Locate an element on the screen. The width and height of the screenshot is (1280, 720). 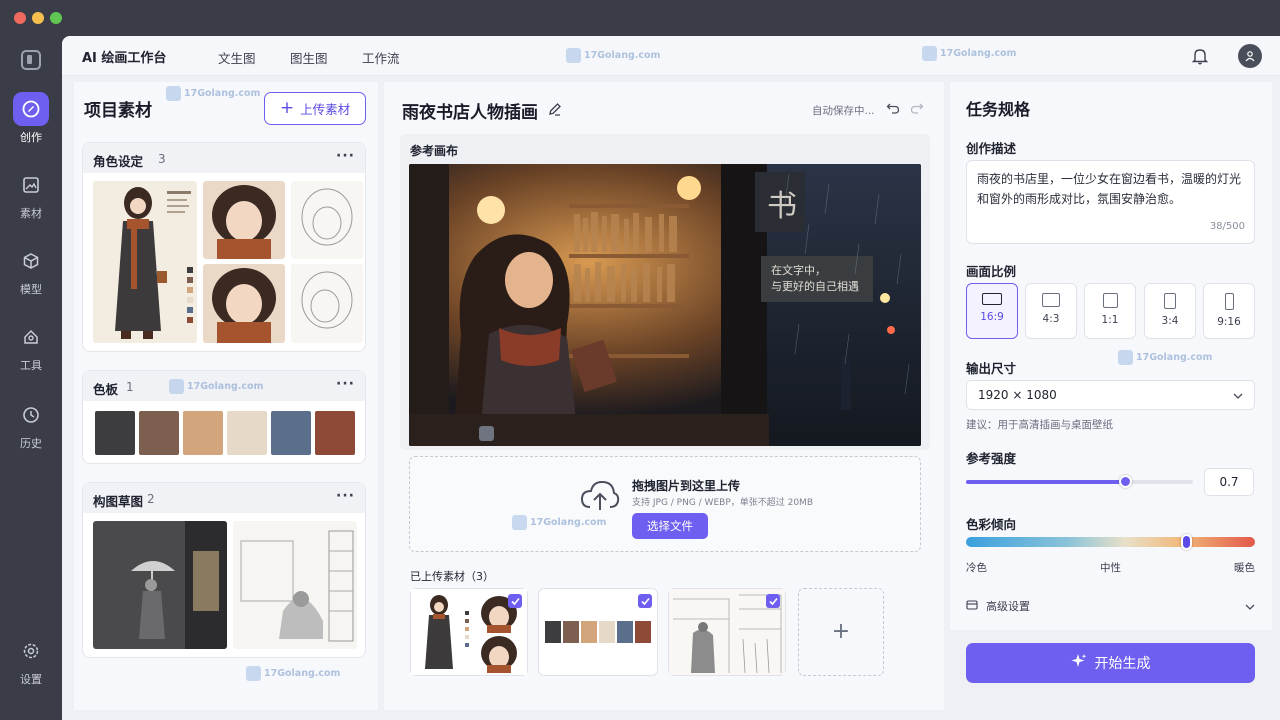
character-sheet-thumb is located at coordinates (145, 262).